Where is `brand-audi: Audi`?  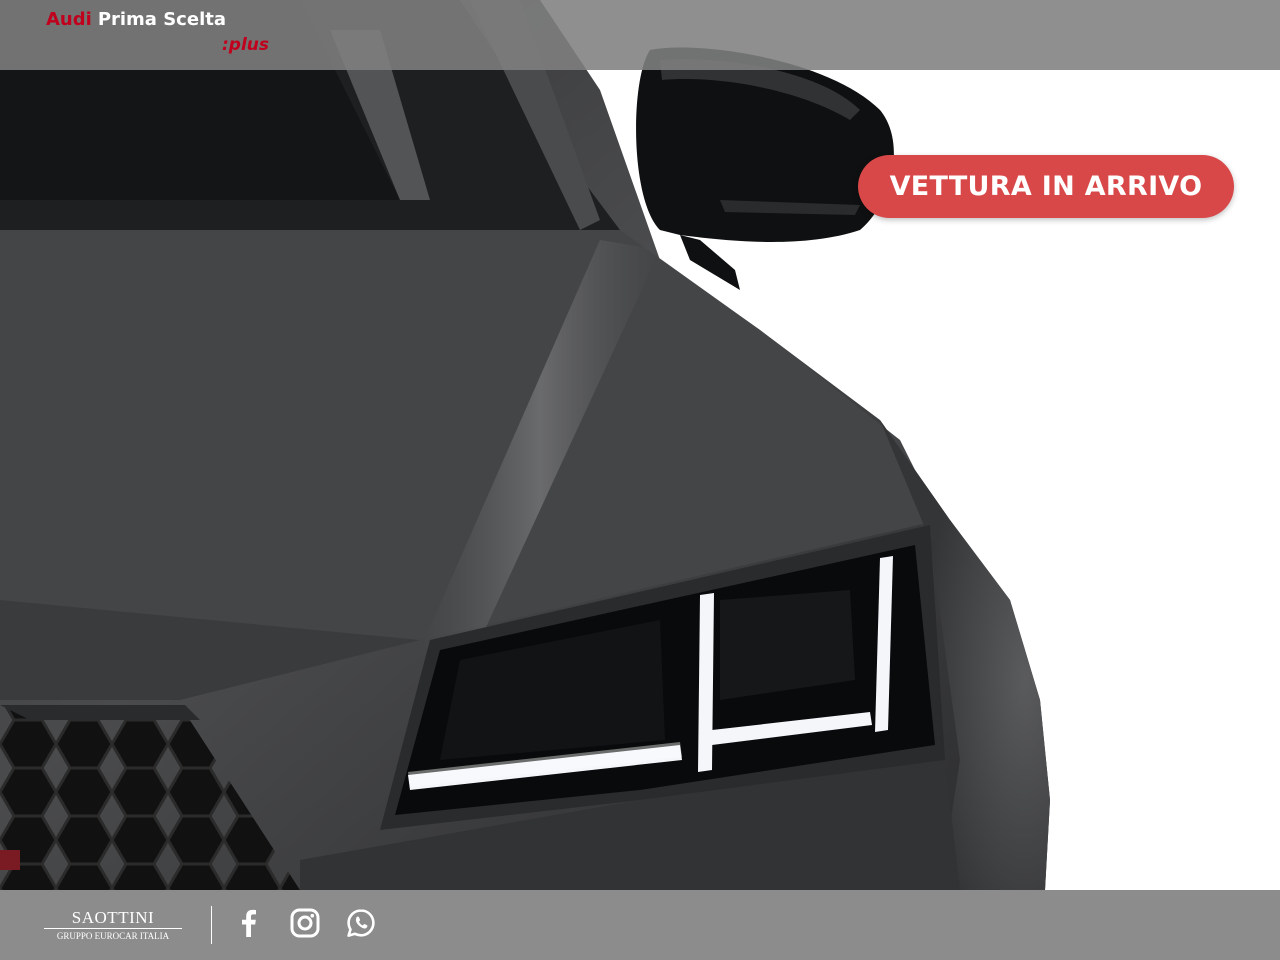 brand-audi: Audi is located at coordinates (69, 19).